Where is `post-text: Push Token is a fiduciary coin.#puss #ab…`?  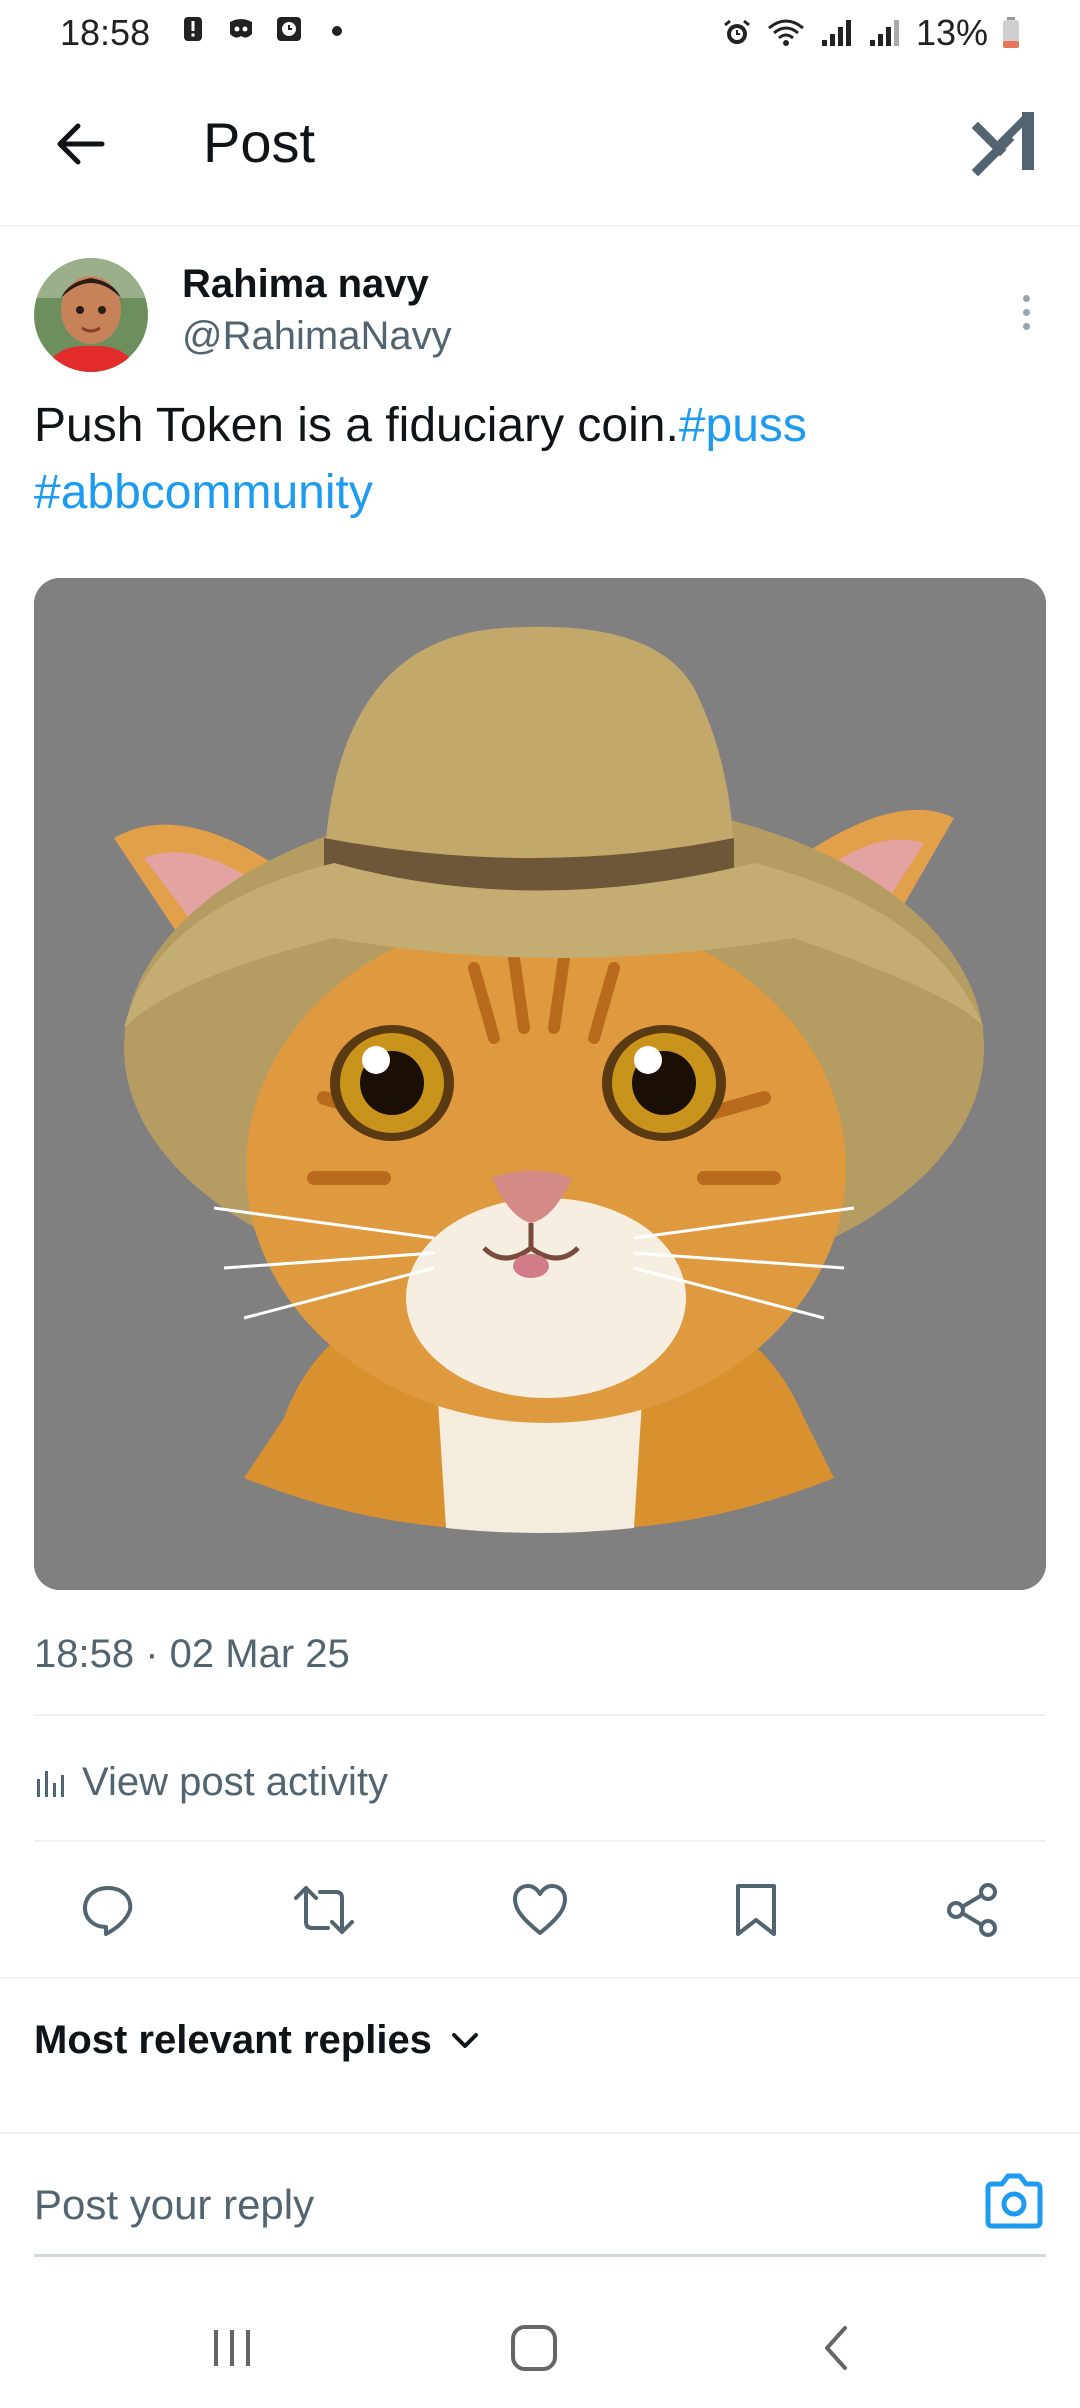 post-text: Push Token is a fiduciary coin.#puss #ab… is located at coordinates (539, 459).